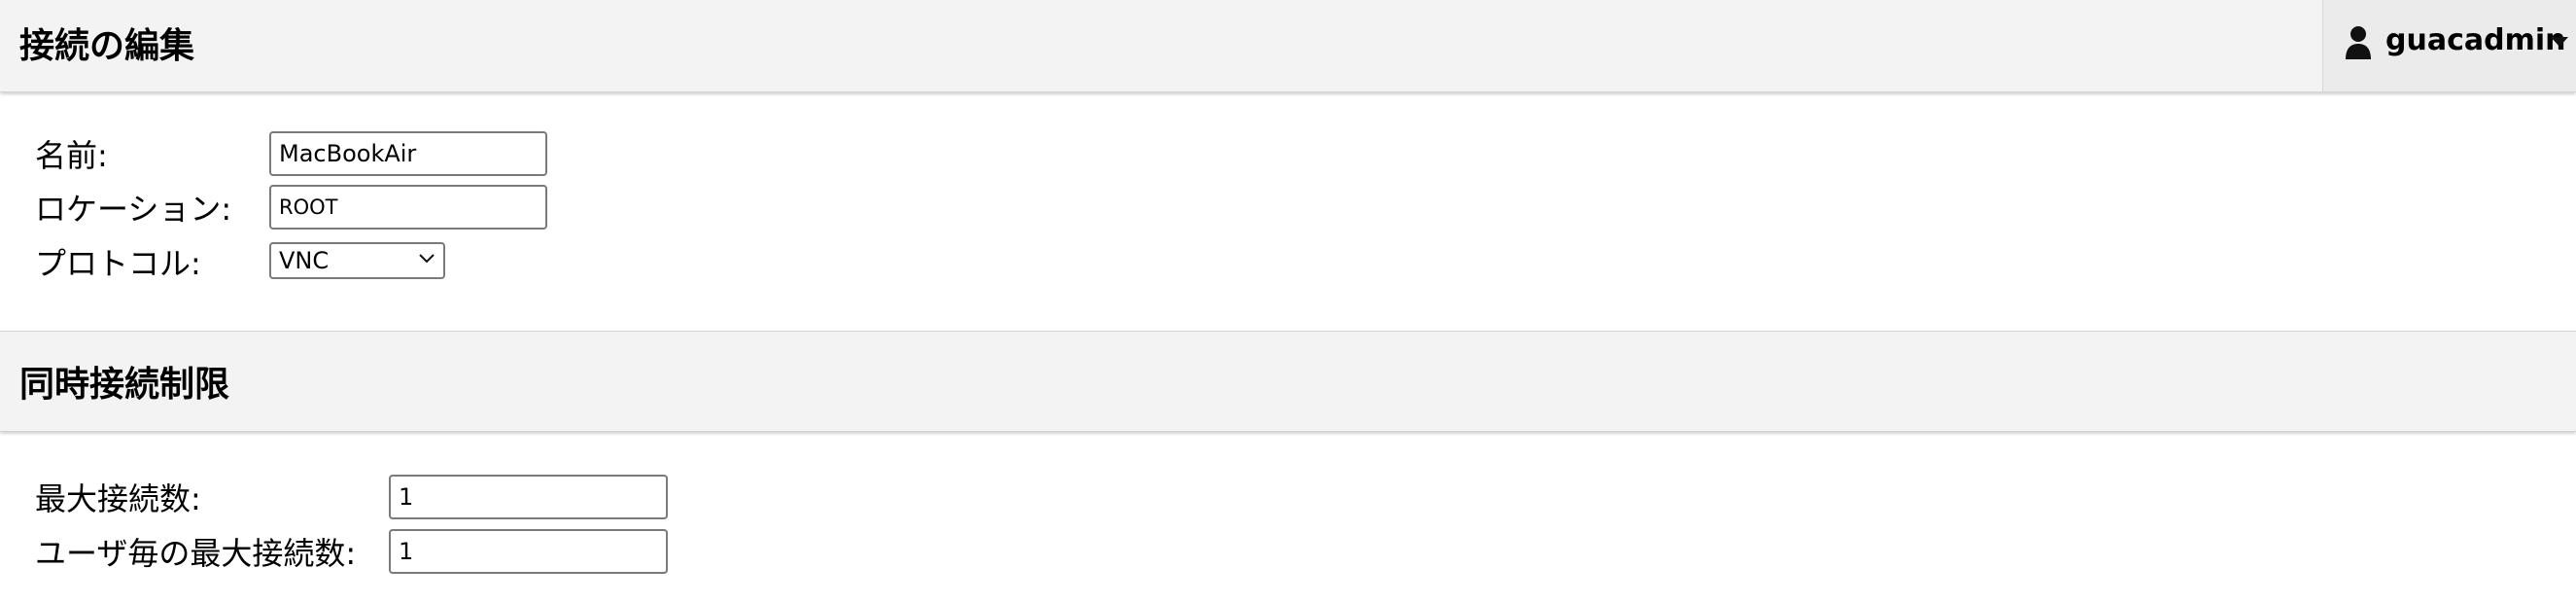 Image resolution: width=2576 pixels, height=603 pixels. Describe the element at coordinates (408, 153) in the screenshot. I see `name-input` at that location.